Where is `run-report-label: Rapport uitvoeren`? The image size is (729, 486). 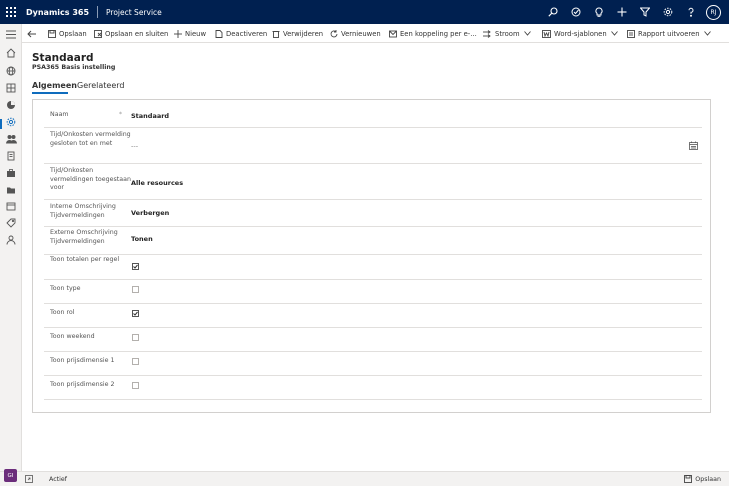
run-report-label: Rapport uitvoeren is located at coordinates (669, 33).